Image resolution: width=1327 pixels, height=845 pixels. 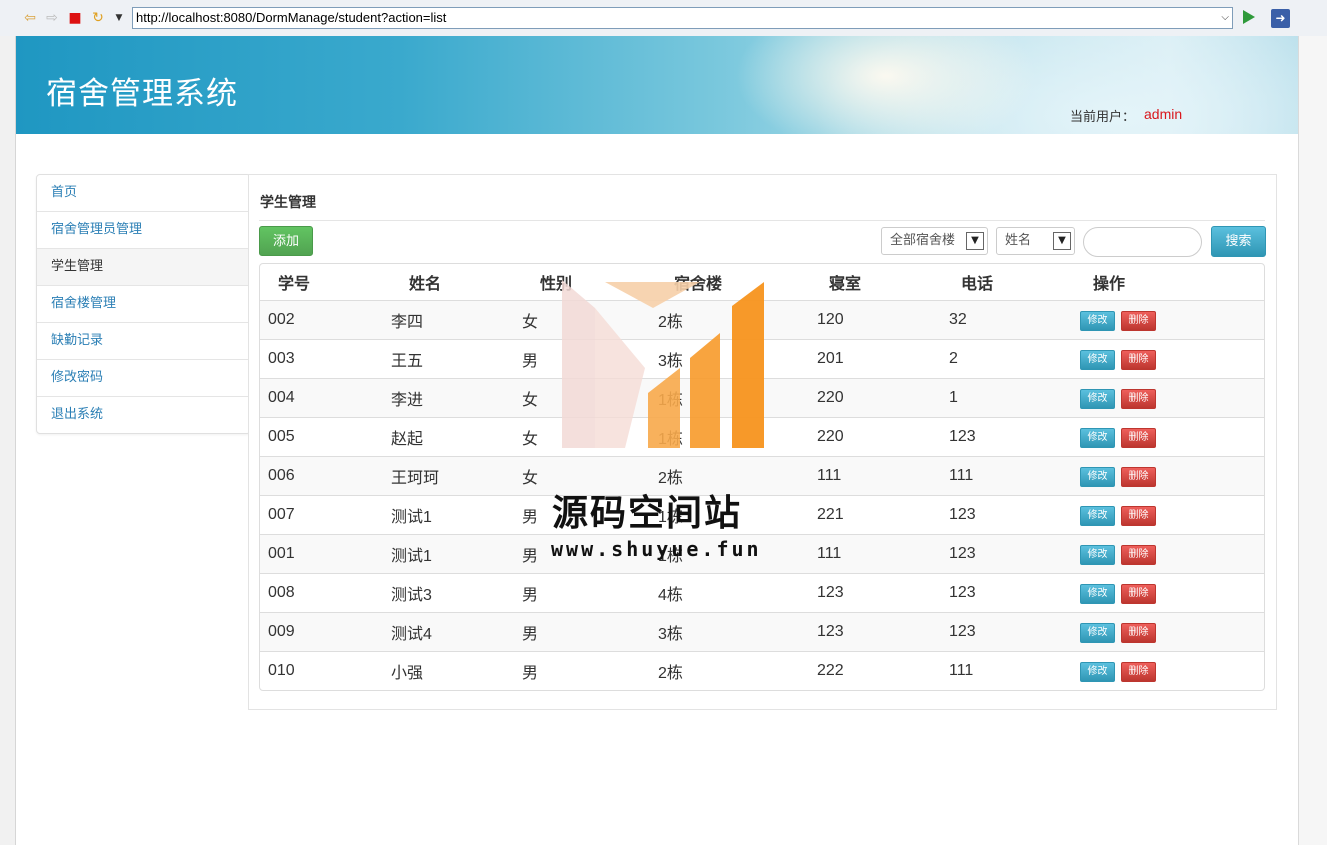 What do you see at coordinates (883, 398) in the screenshot?
I see `cell-room: 220` at bounding box center [883, 398].